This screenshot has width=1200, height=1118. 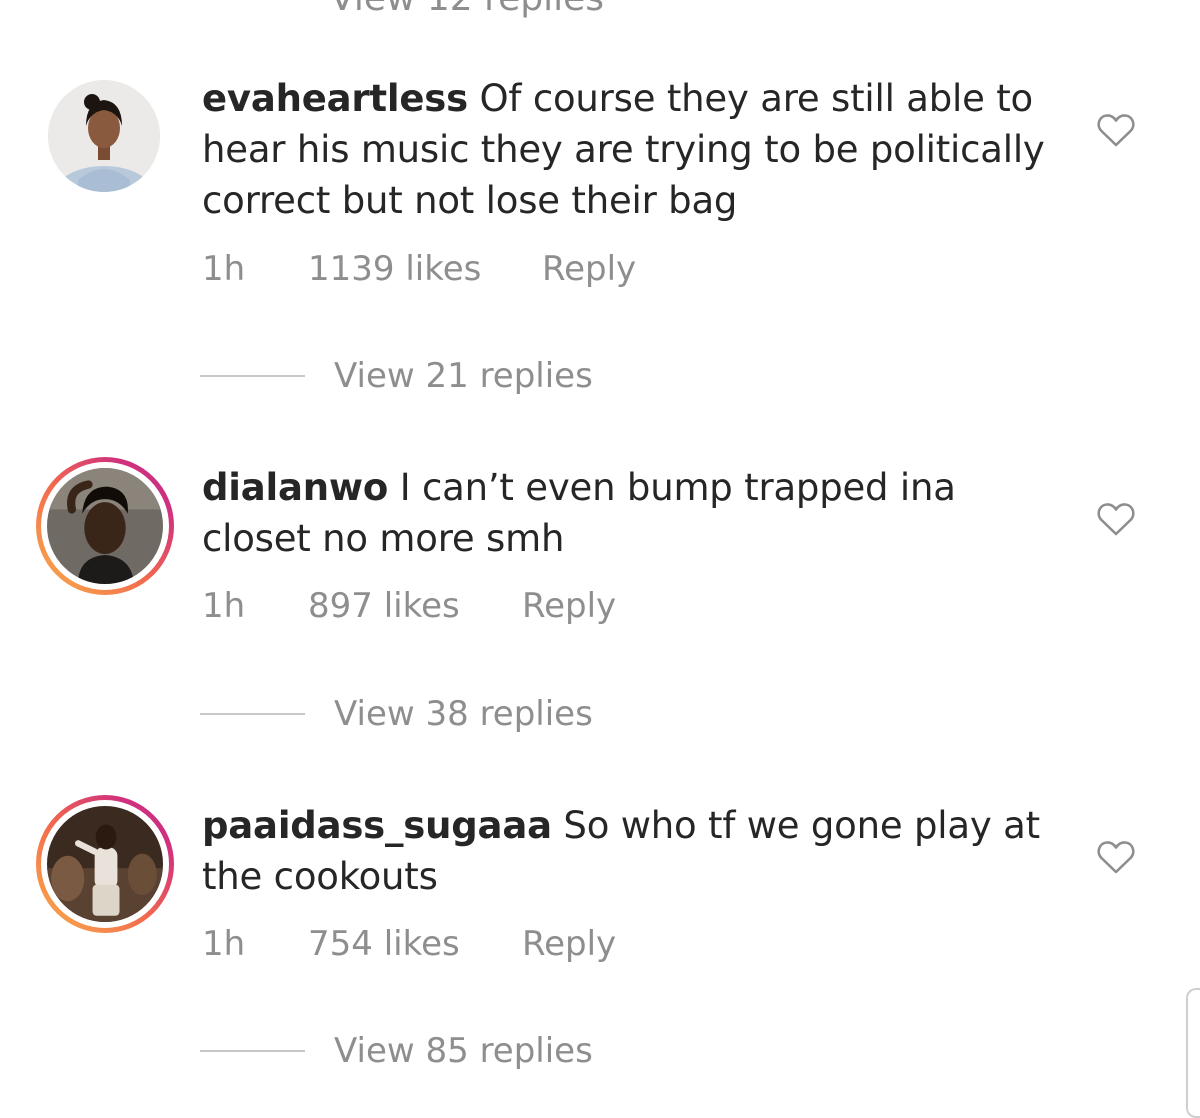 What do you see at coordinates (394, 269) in the screenshot?
I see `comment-likes: 1139 likes` at bounding box center [394, 269].